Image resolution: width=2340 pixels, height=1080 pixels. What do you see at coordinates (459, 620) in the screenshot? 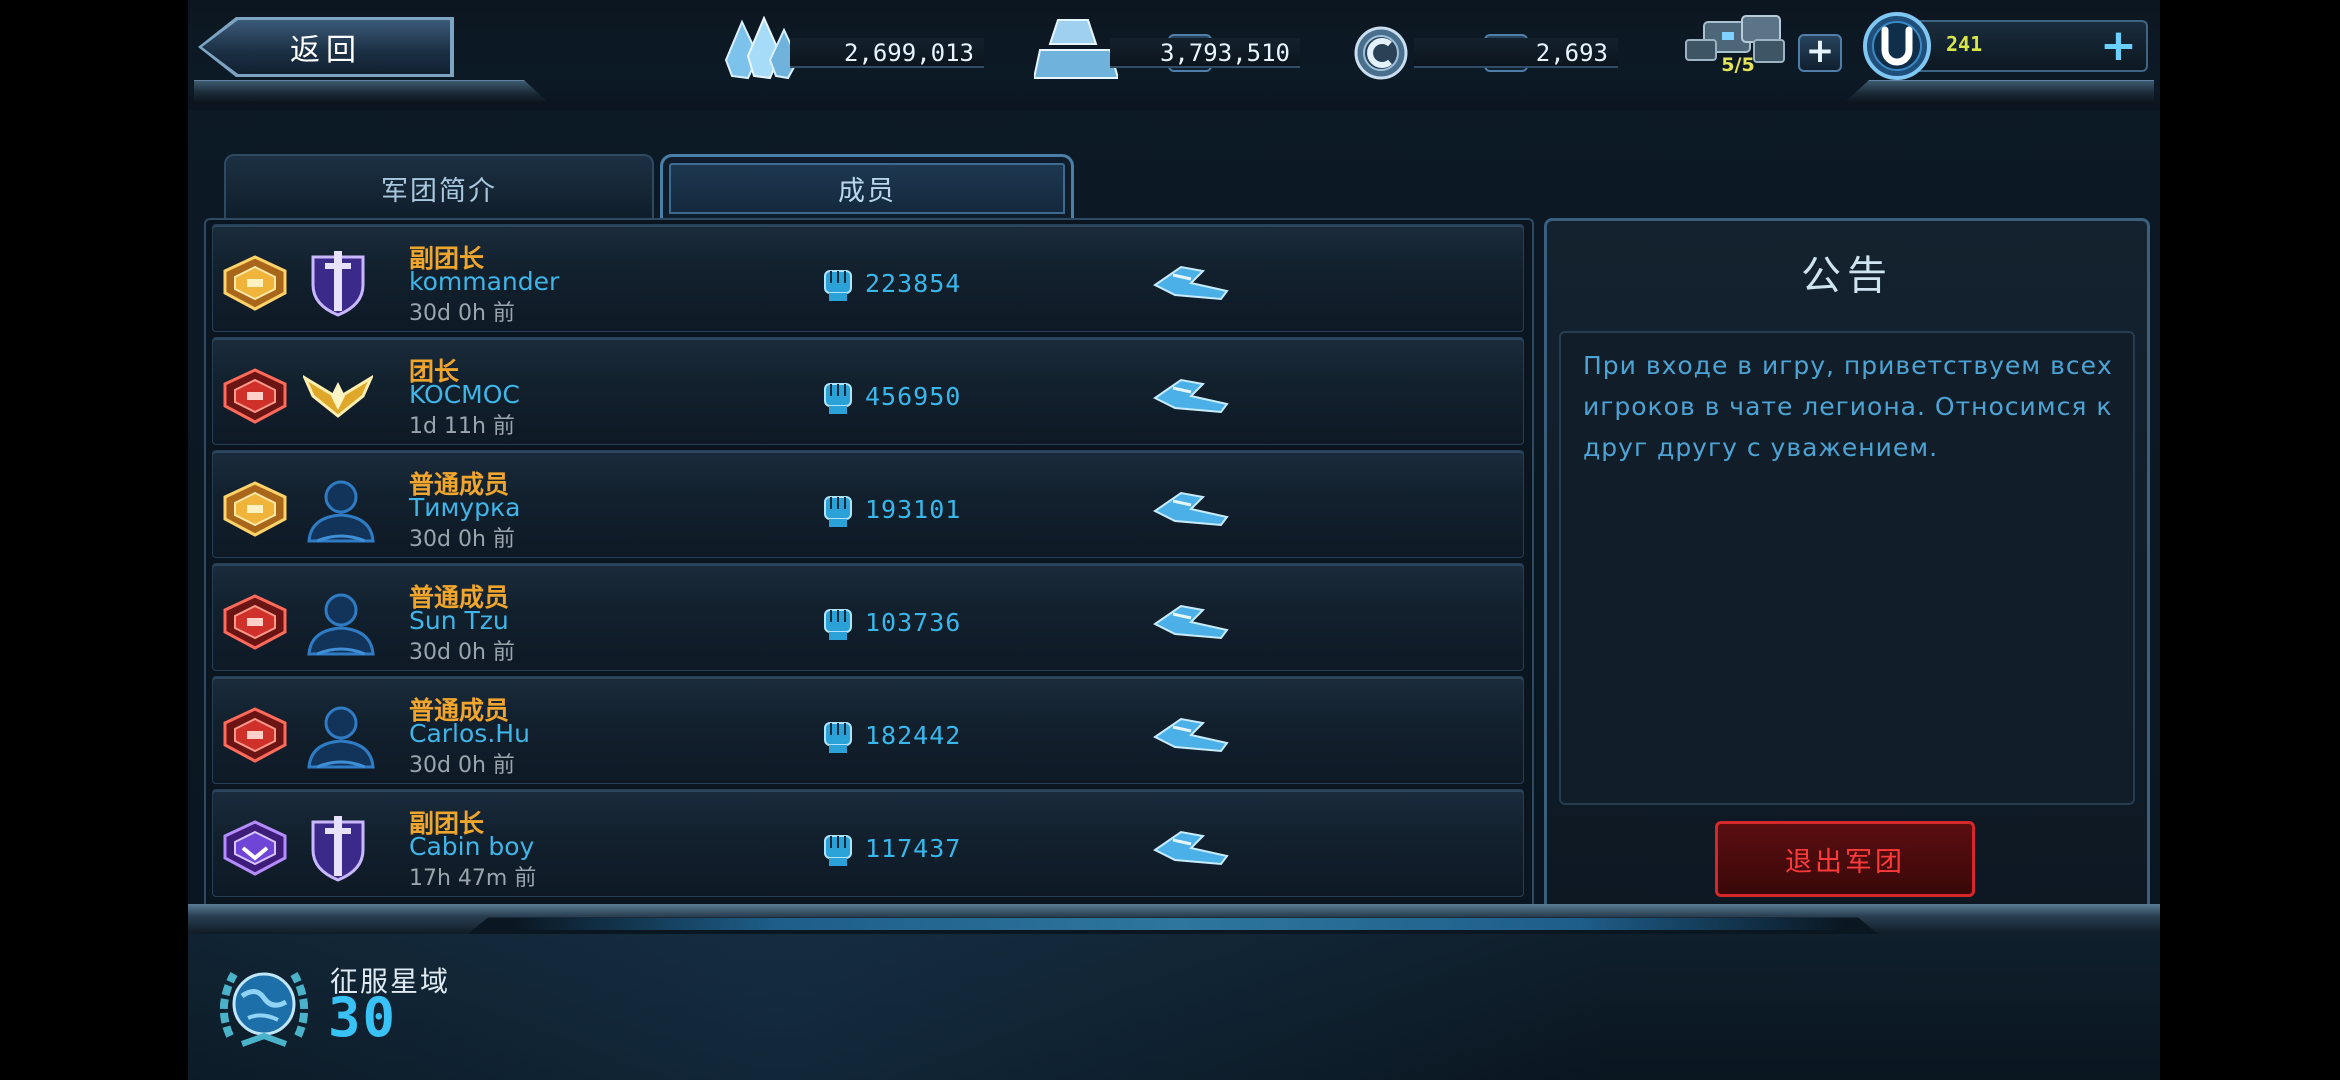
I see `member-name: Sun Tzu` at bounding box center [459, 620].